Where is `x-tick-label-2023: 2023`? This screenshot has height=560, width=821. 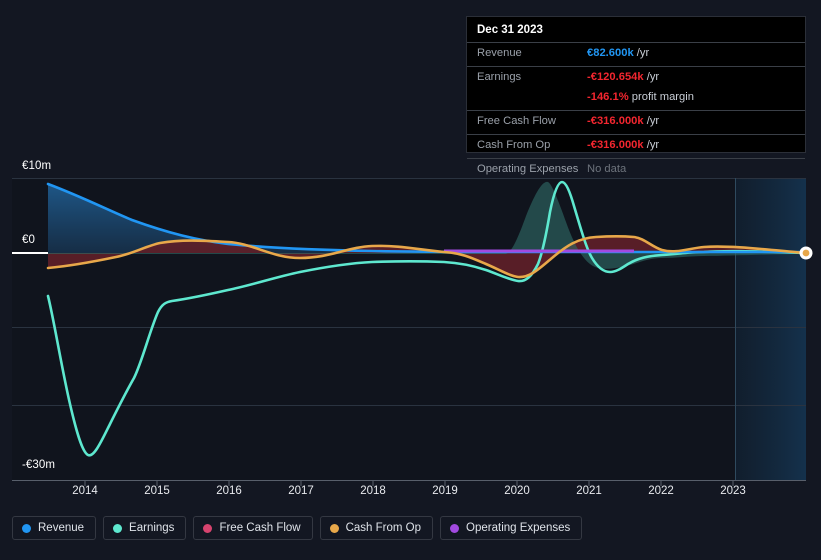 x-tick-label-2023: 2023 is located at coordinates (733, 491).